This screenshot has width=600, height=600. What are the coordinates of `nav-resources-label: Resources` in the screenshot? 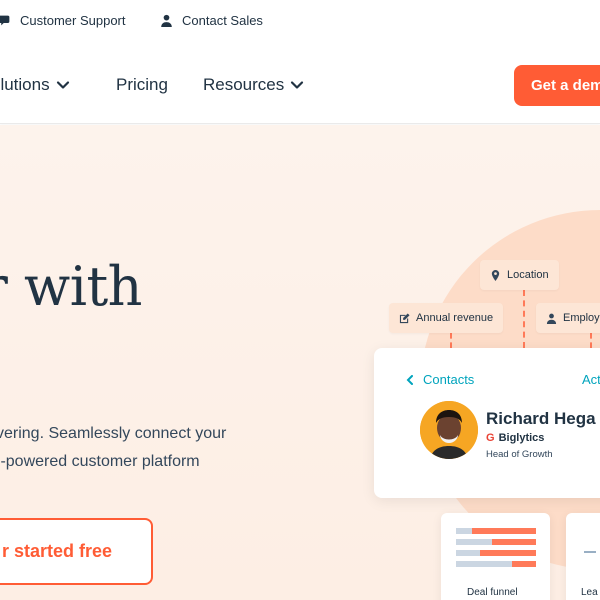 It's located at (244, 84).